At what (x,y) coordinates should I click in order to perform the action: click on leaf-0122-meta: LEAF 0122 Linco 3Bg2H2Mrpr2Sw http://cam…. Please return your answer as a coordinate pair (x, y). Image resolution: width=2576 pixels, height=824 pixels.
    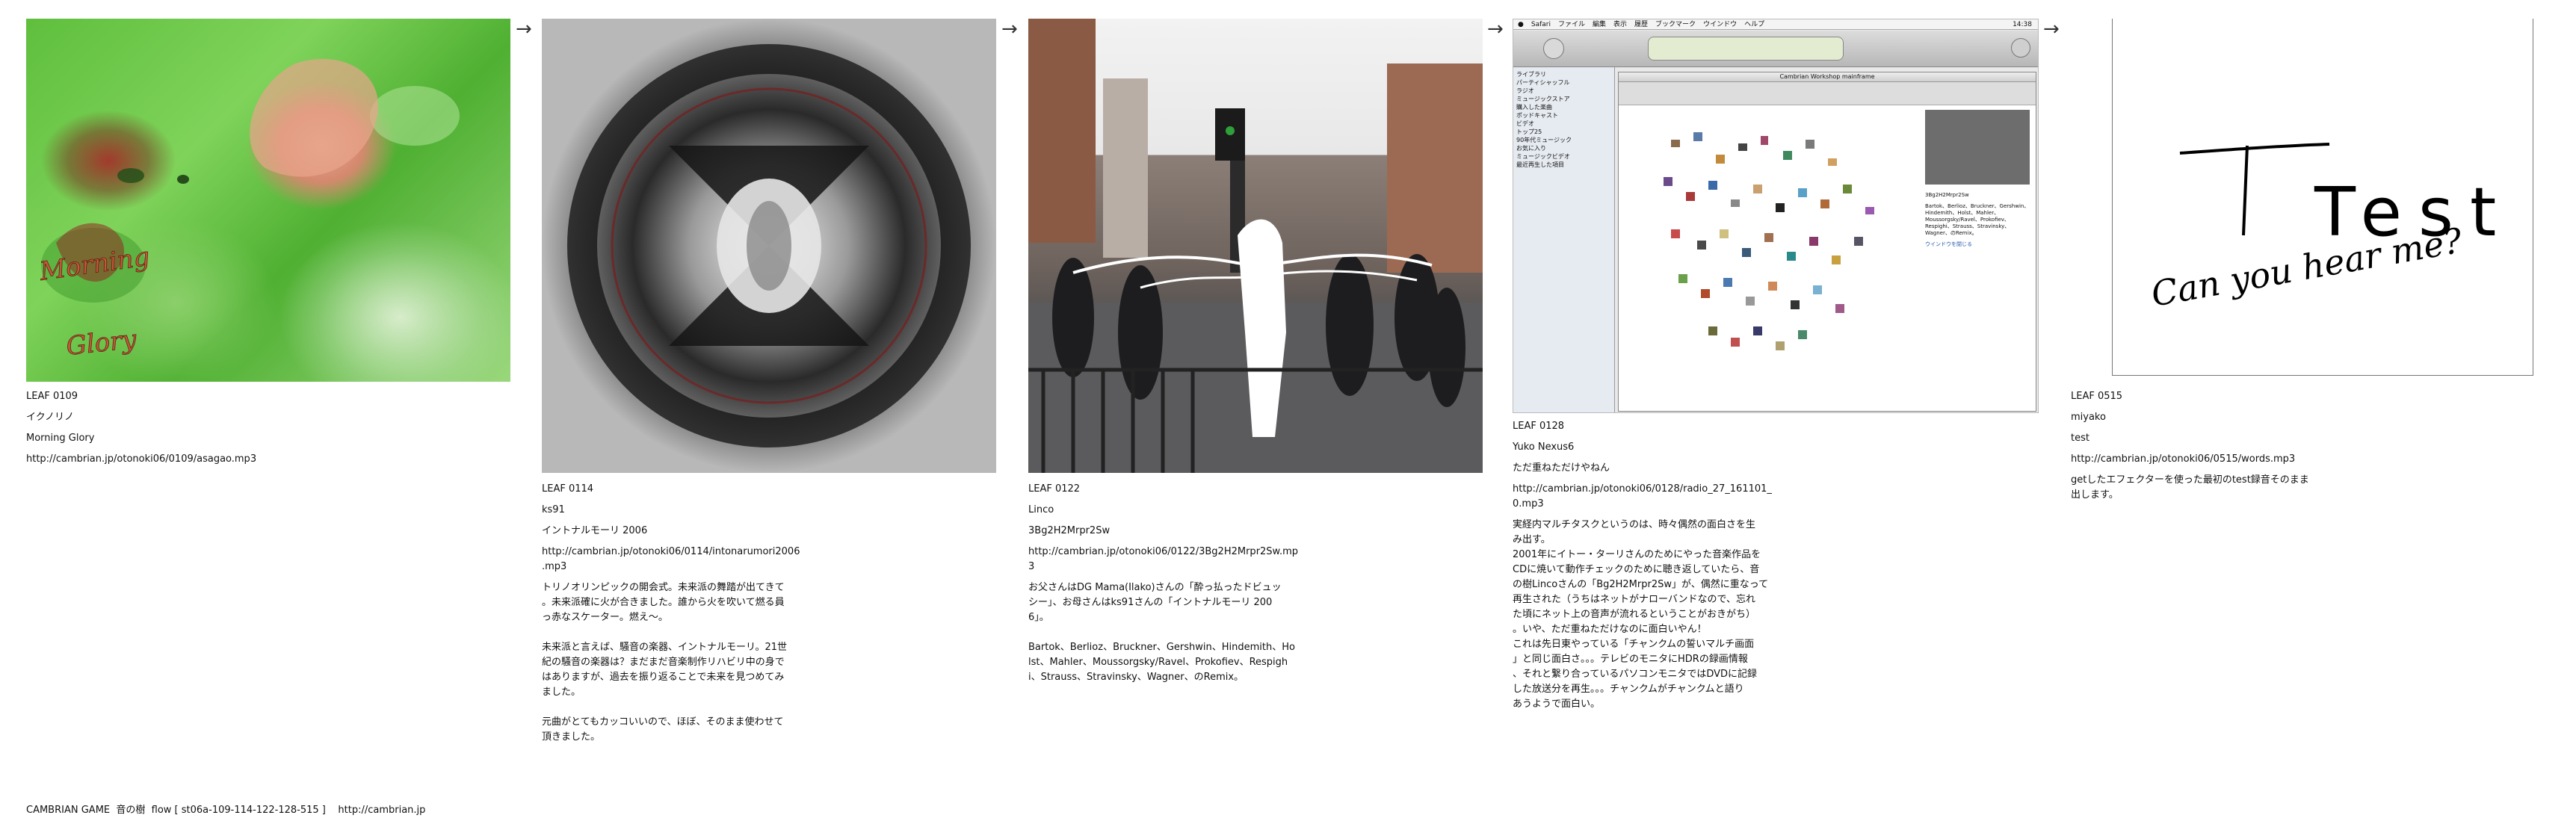
    Looking at the image, I should click on (1181, 583).